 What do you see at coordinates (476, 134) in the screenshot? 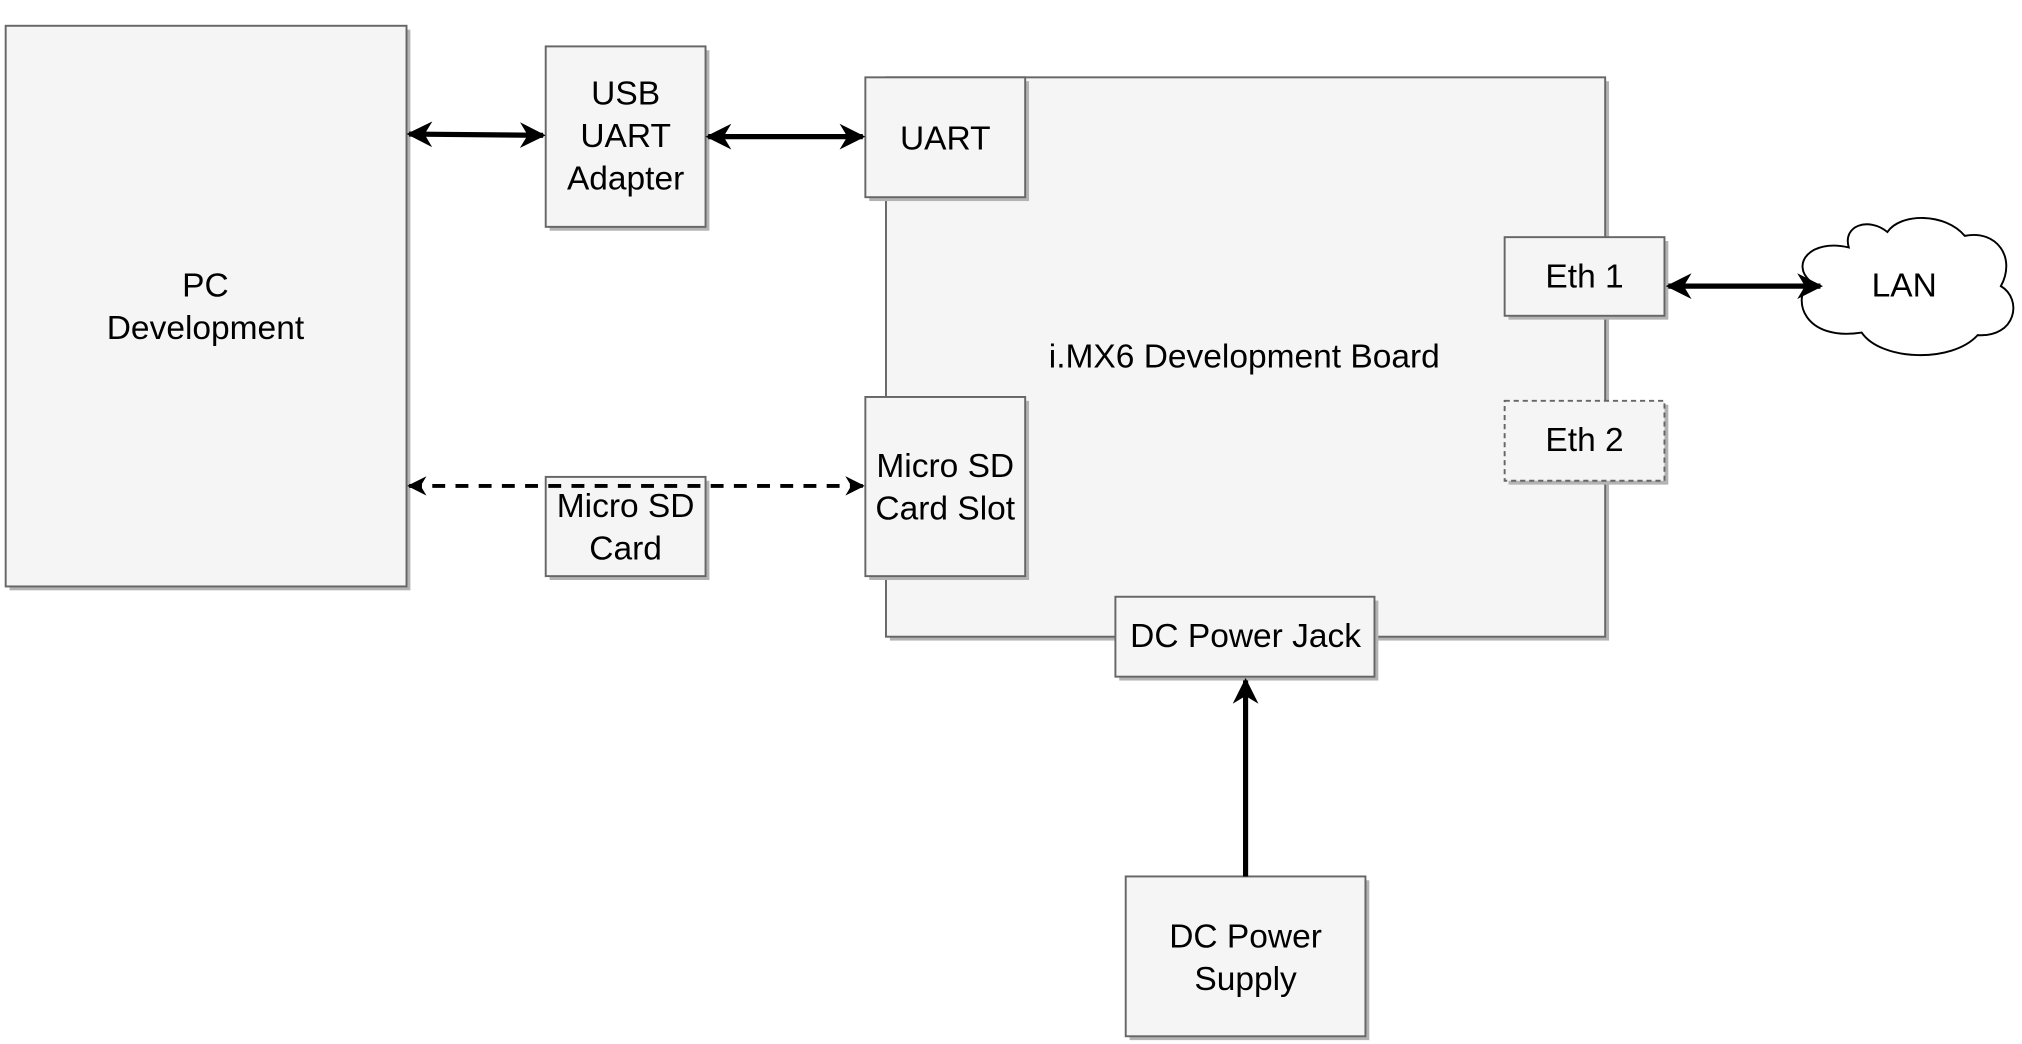
I see `edge-pc-usb-uart` at bounding box center [476, 134].